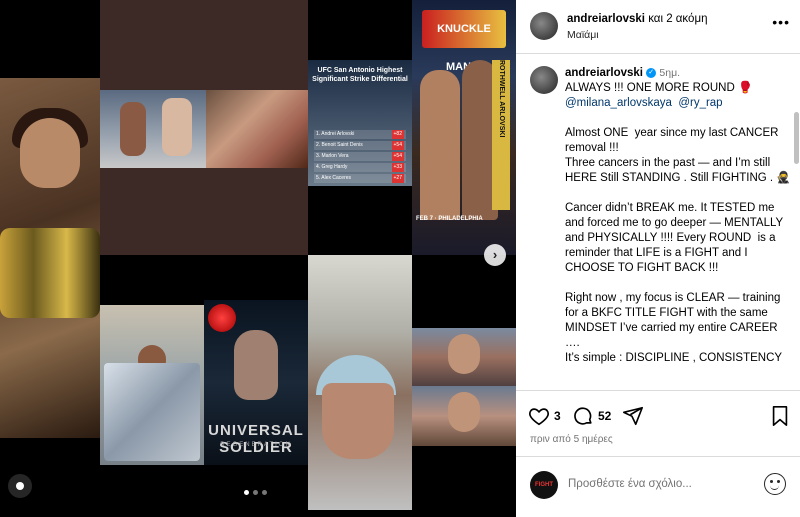 Image resolution: width=800 pixels, height=517 pixels. I want to click on stats-row: 4. Greg Hardy +33, so click(360, 167).